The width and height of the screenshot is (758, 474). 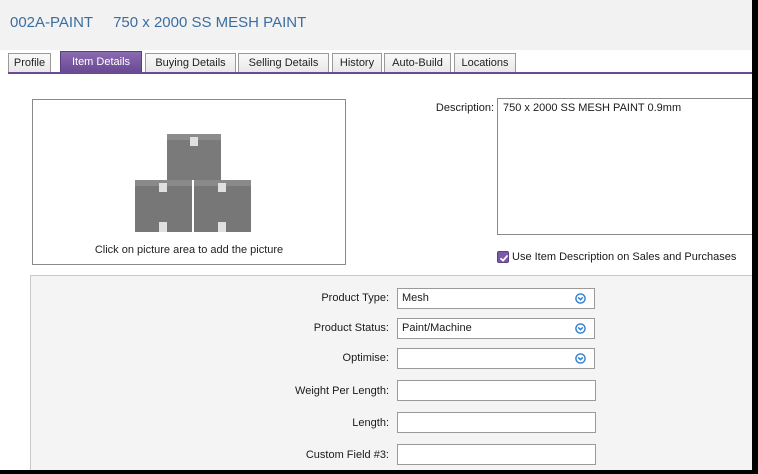 I want to click on picture-area: Click on picture area to add the picture, so click(x=189, y=182).